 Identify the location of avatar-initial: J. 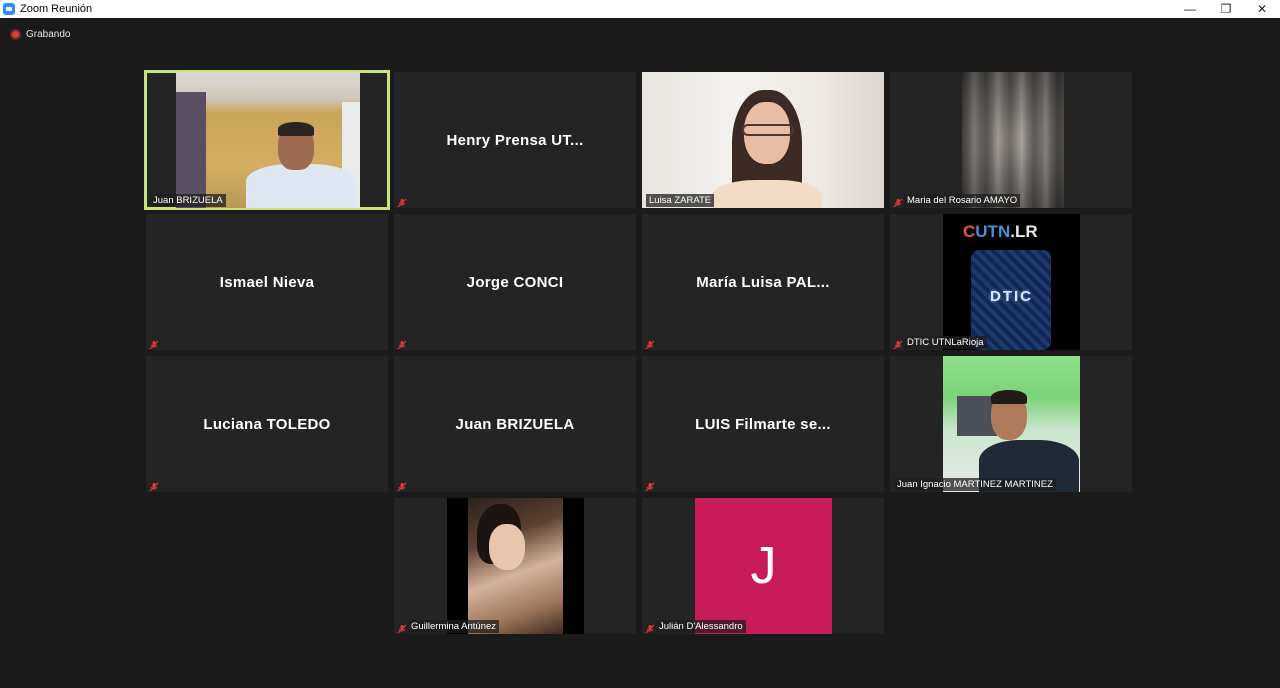
(763, 566).